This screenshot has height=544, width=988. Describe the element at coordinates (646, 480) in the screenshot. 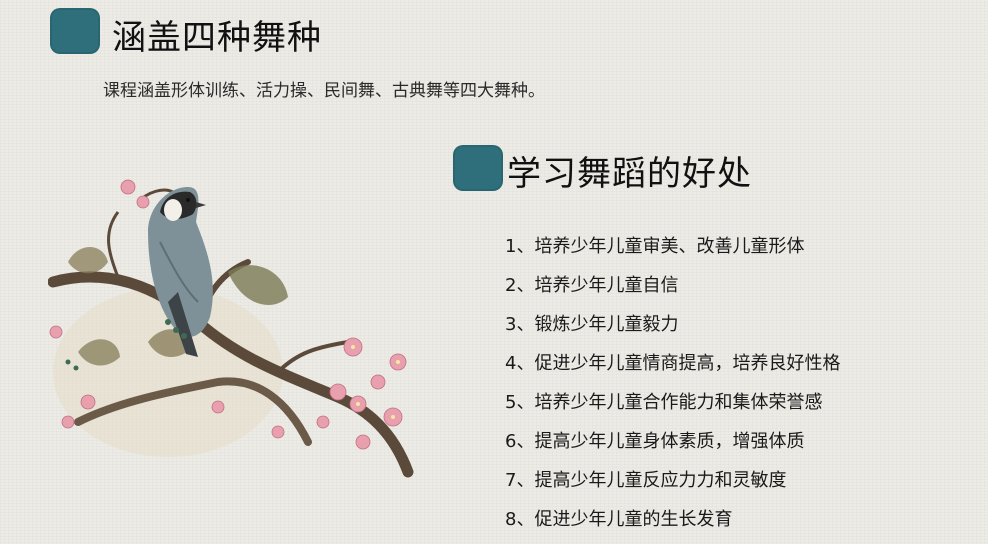

I see `benefit-item: 7、提高少年儿童反应力力和灵敏度` at that location.